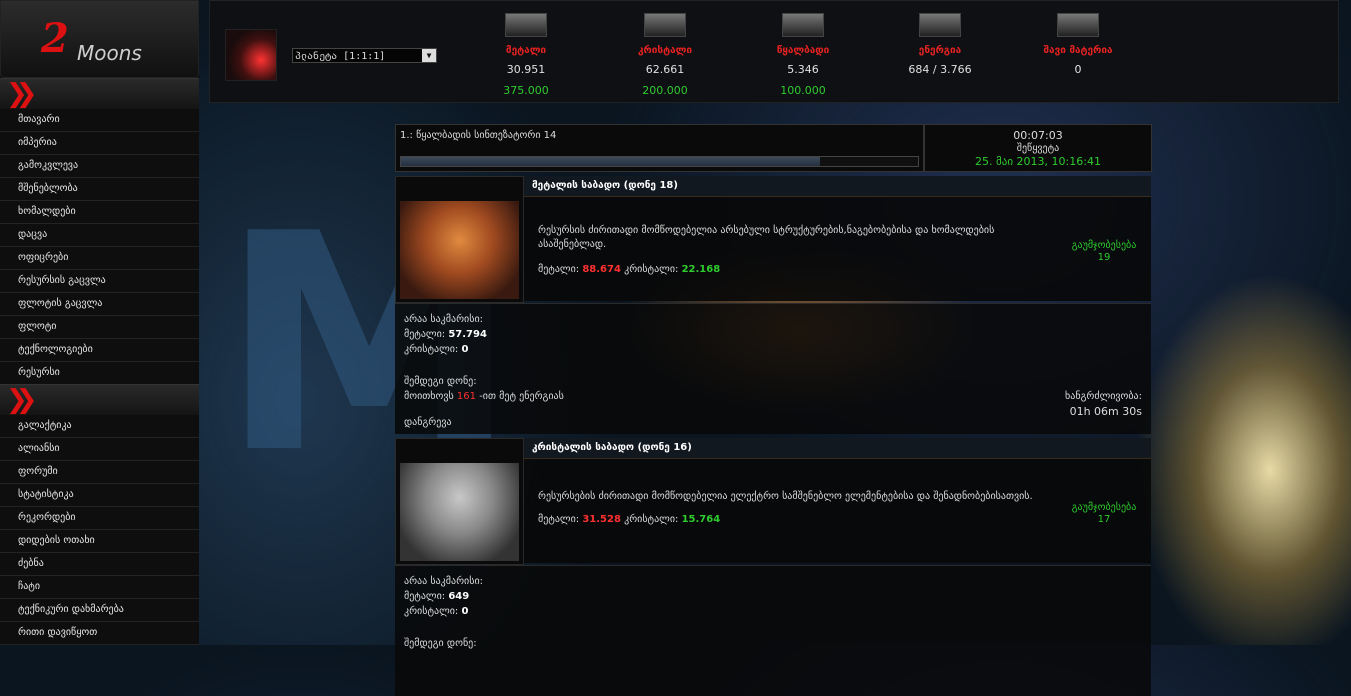  What do you see at coordinates (466, 396) in the screenshot?
I see `next-energy-value: 161` at bounding box center [466, 396].